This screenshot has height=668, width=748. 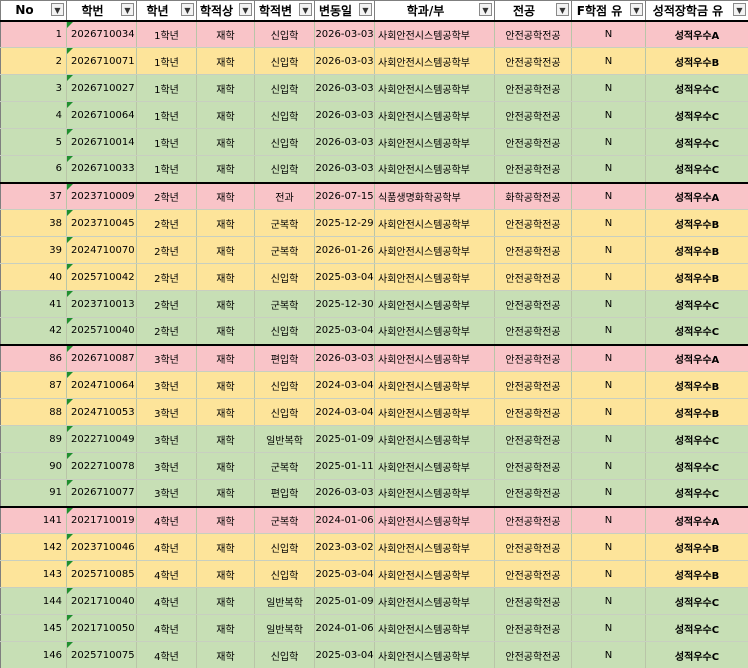 What do you see at coordinates (284, 195) in the screenshot?
I see `cell-enroll-change: 전과` at bounding box center [284, 195].